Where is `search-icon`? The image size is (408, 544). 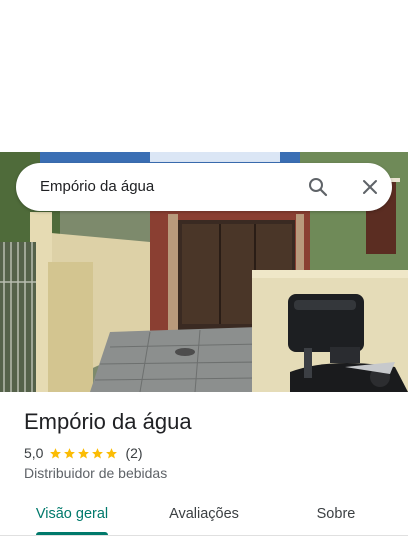
search-icon is located at coordinates (318, 187).